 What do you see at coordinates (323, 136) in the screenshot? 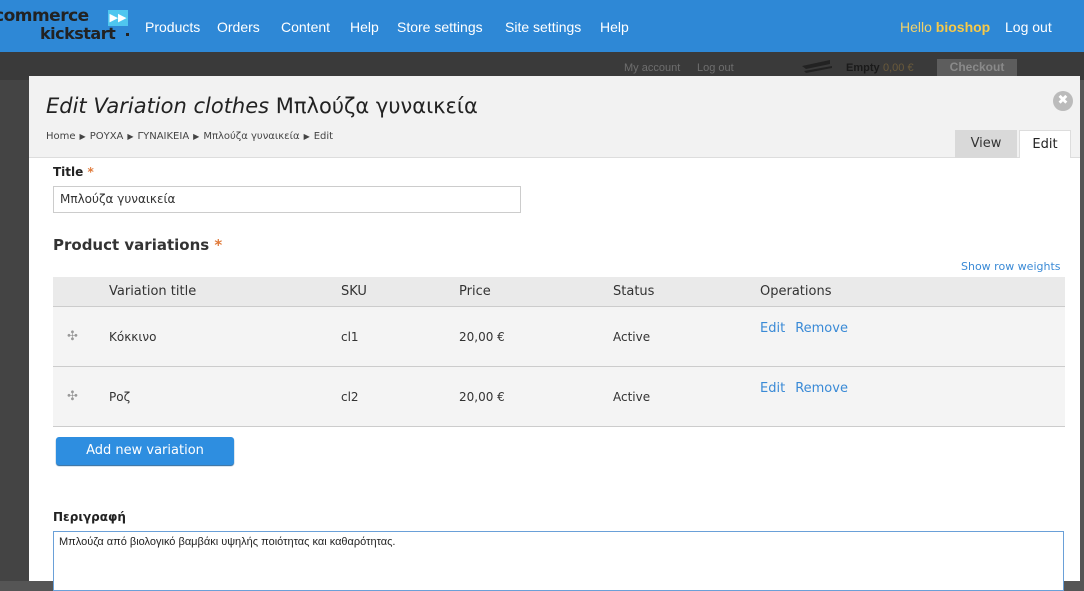
I see `breadcrumb-edit: Edit` at bounding box center [323, 136].